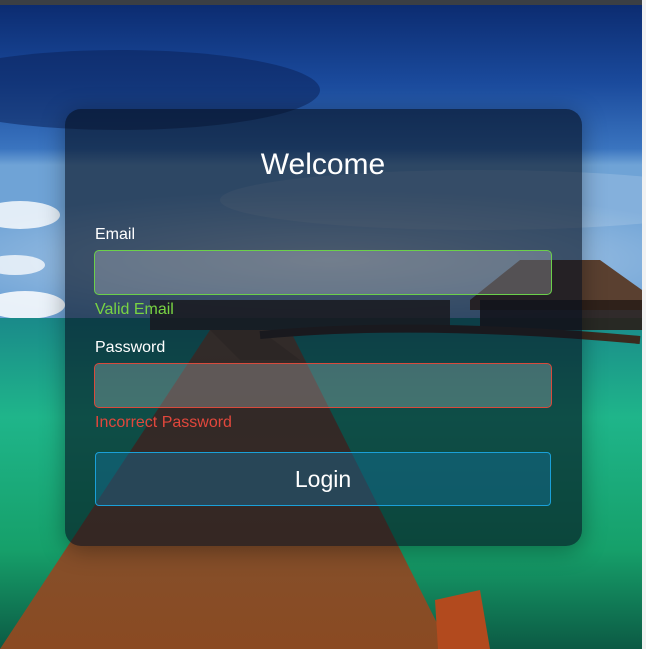 This screenshot has width=646, height=649. Describe the element at coordinates (323, 385) in the screenshot. I see `password-field` at that location.